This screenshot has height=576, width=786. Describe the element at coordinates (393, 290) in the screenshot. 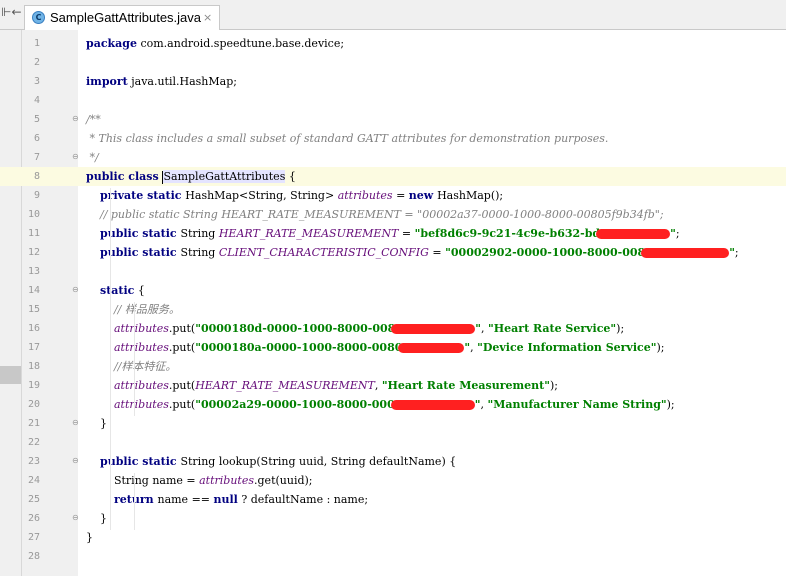

I see `code-line: 14 ⊖ static {` at that location.